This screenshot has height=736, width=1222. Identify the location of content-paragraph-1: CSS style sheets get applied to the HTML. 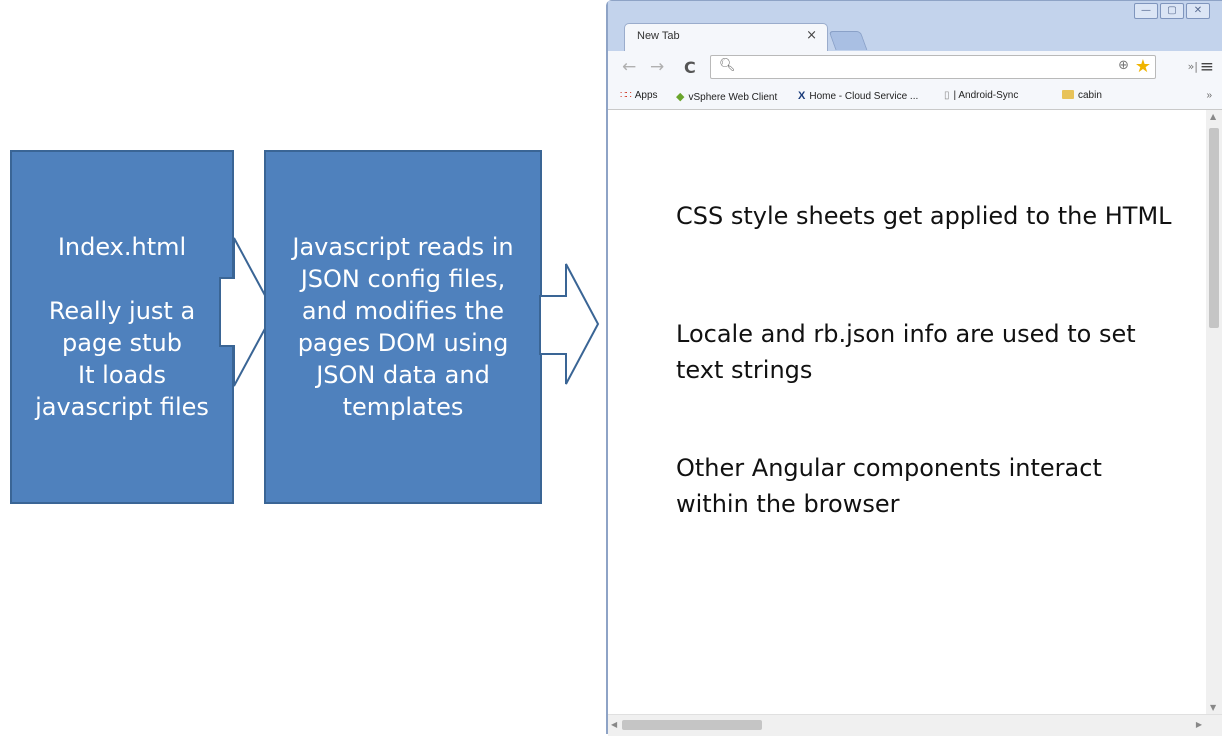
(924, 216).